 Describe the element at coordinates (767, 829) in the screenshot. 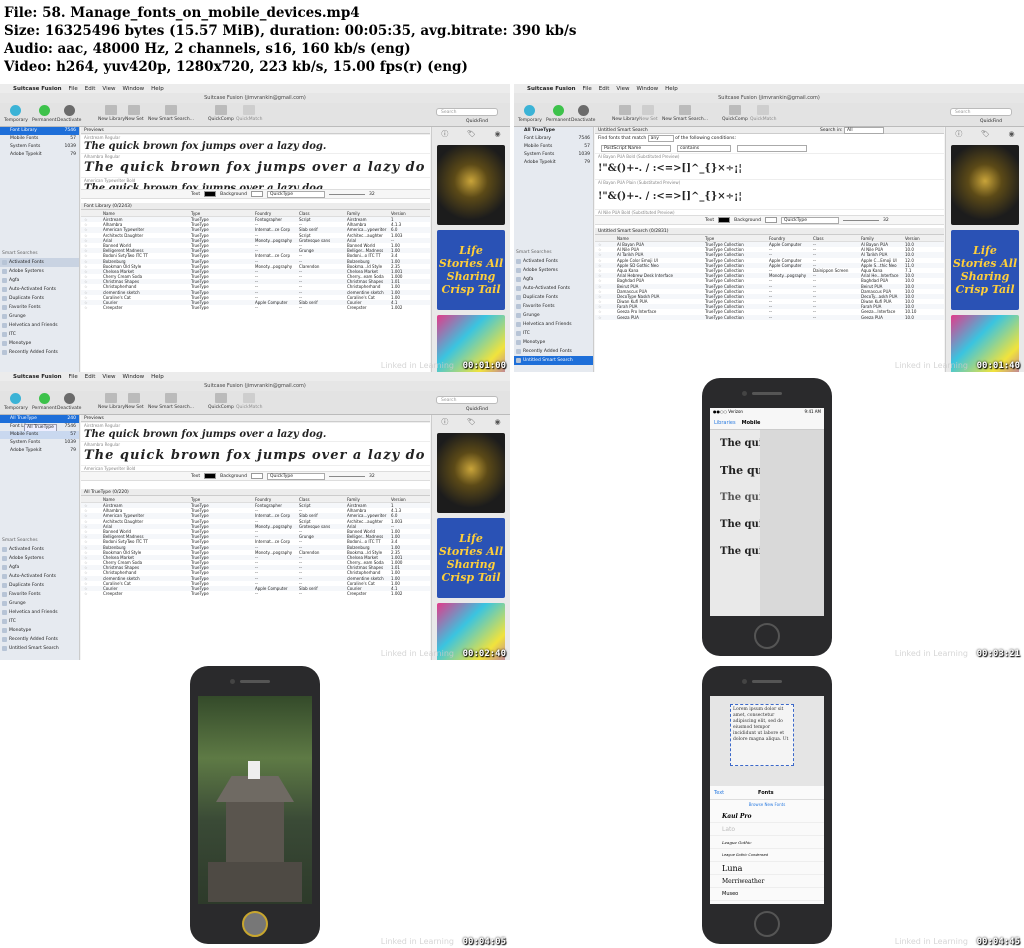

I see `font-list-item: Lato` at that location.